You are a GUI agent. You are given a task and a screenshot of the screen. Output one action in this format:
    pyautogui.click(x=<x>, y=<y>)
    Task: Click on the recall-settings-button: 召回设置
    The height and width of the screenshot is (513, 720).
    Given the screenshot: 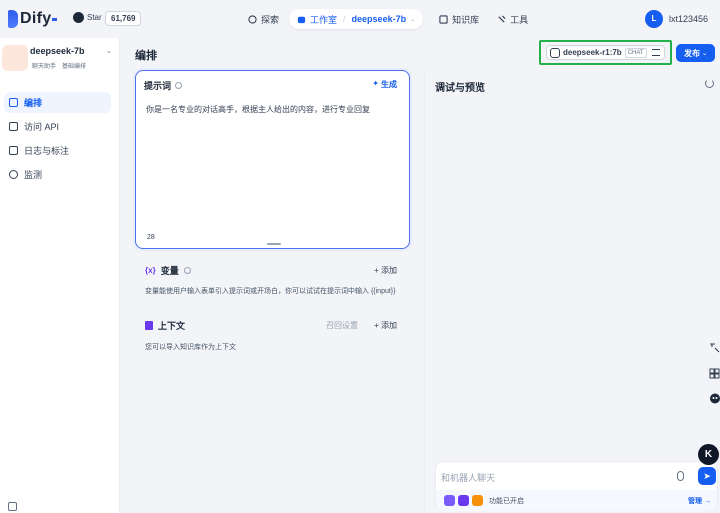 What is the action you would take?
    pyautogui.click(x=342, y=325)
    